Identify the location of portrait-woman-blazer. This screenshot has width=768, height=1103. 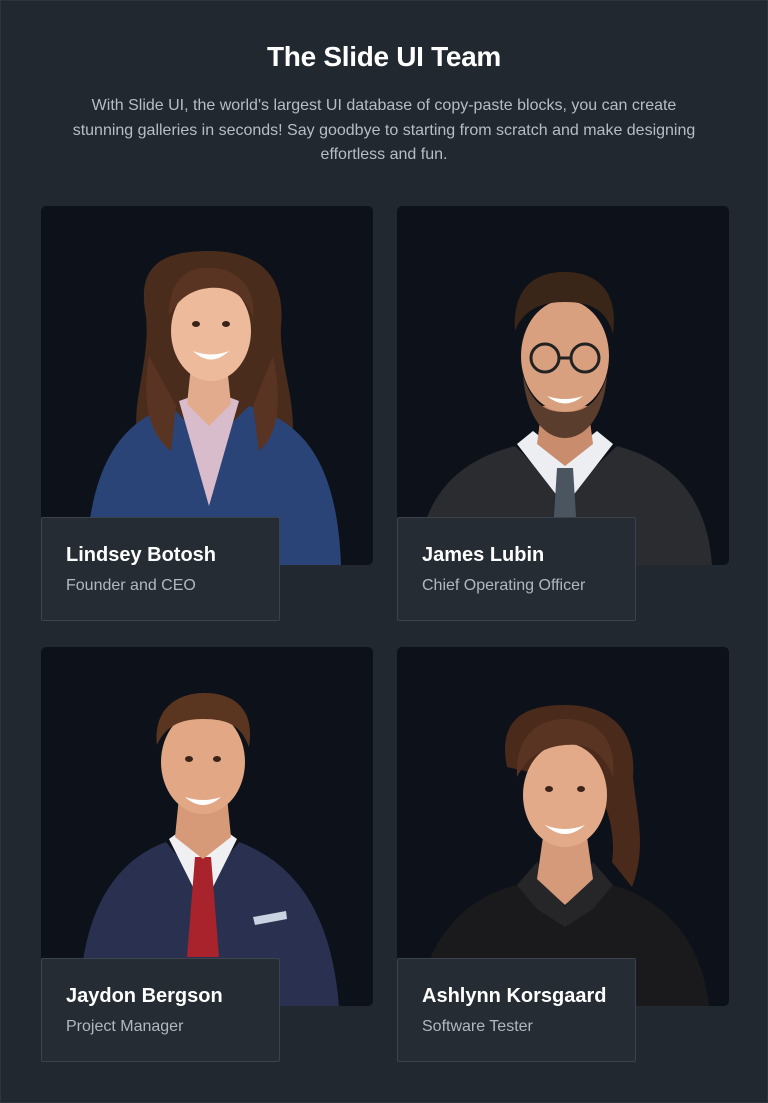
(213, 408).